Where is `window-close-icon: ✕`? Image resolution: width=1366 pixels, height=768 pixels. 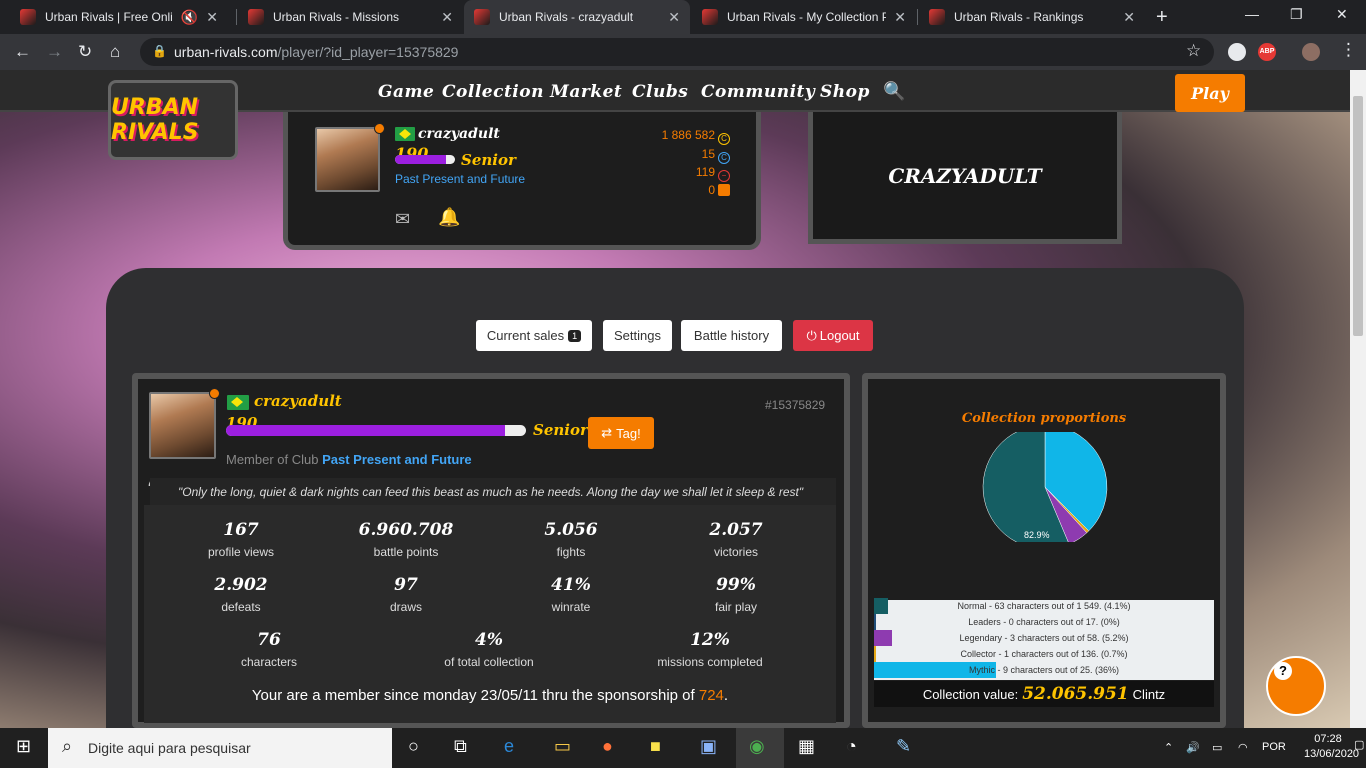 window-close-icon: ✕ is located at coordinates (1342, 14).